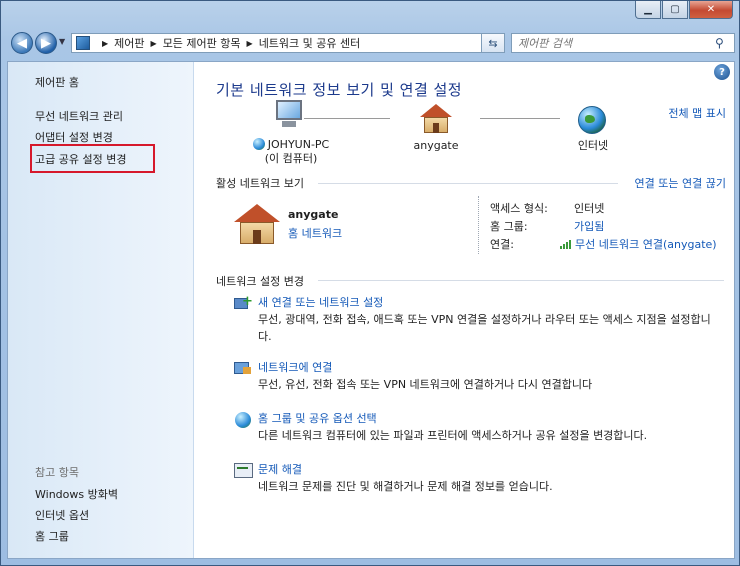  What do you see at coordinates (260, 183) in the screenshot?
I see `active-networks-heading: 활성 네트워크 보기` at bounding box center [260, 183].